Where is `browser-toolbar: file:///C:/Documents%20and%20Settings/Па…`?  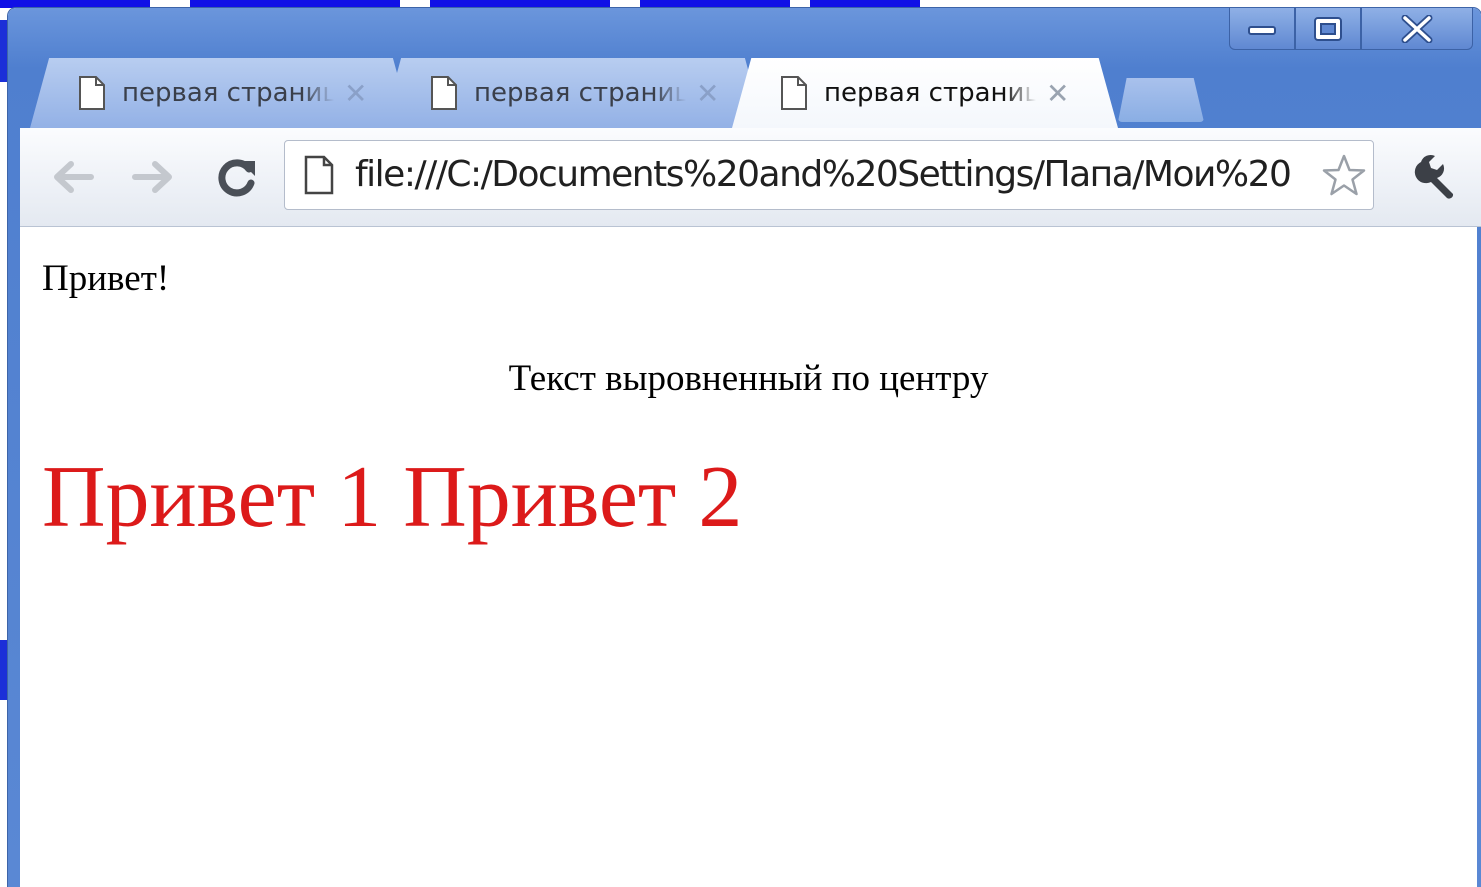 browser-toolbar: file:///C:/Documents%20and%20Settings/Па… is located at coordinates (750, 177).